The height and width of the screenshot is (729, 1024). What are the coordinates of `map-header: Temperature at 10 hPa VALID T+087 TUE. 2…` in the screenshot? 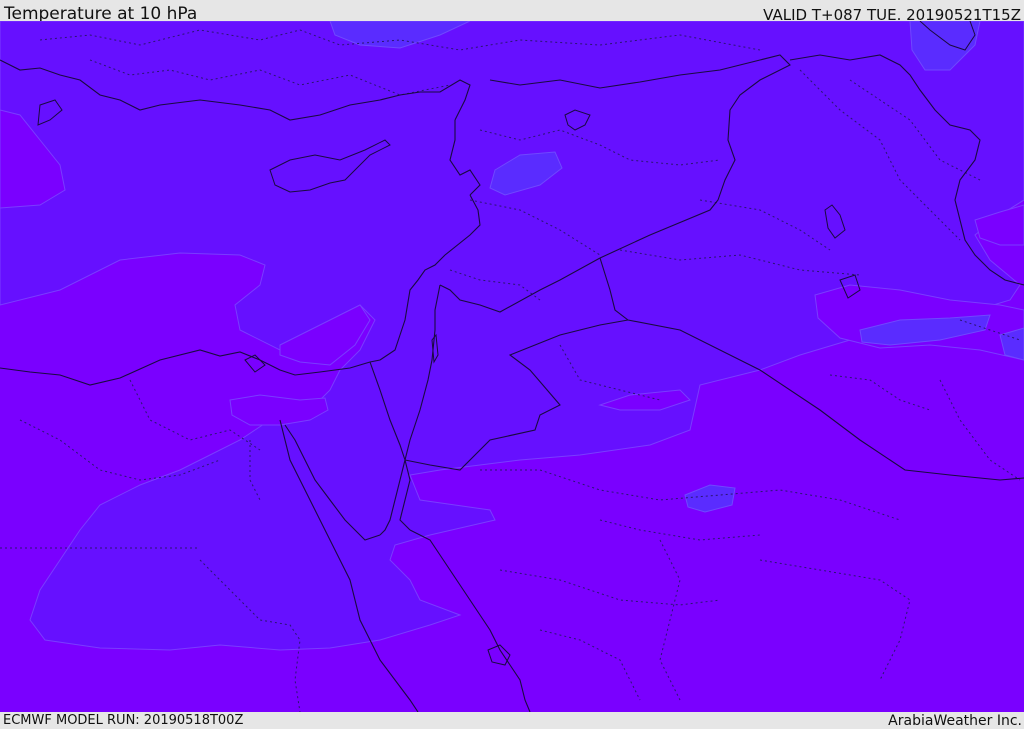 It's located at (512, 12).